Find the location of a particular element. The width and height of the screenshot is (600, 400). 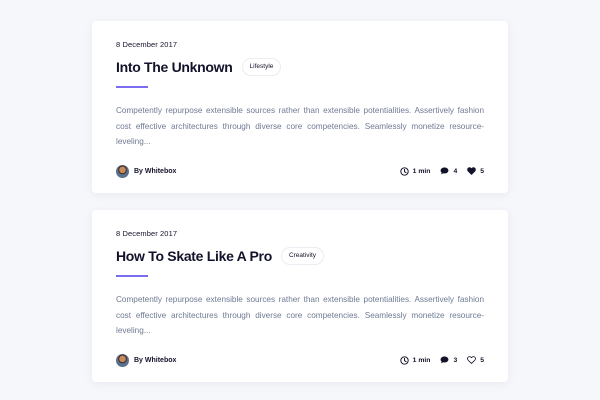

comment-count-value: 3 is located at coordinates (455, 360).